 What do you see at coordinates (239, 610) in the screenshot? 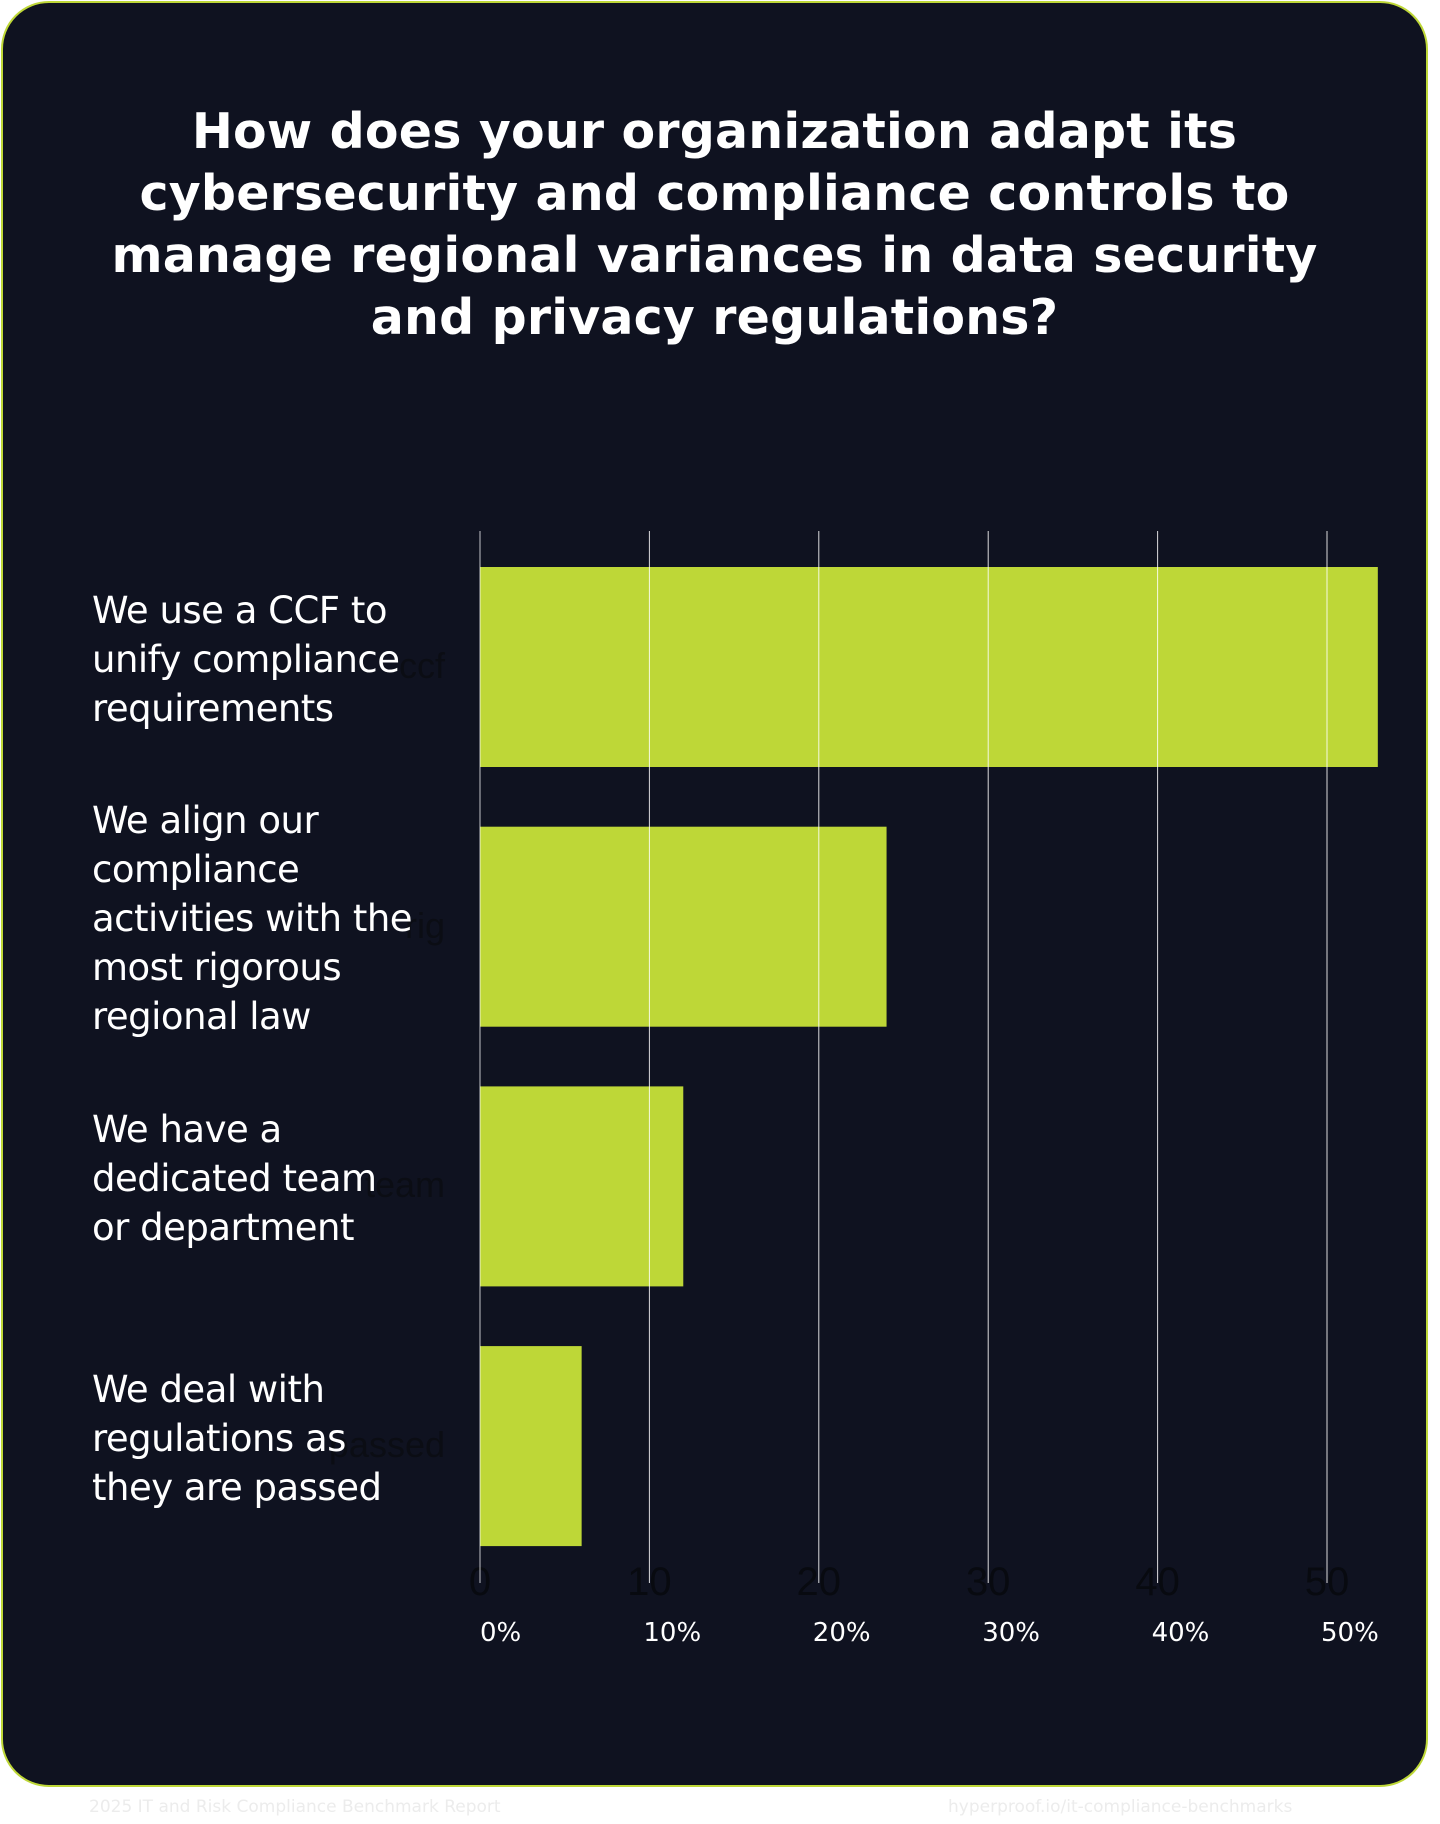
I see `category-label-line: We use a CCF to` at bounding box center [239, 610].